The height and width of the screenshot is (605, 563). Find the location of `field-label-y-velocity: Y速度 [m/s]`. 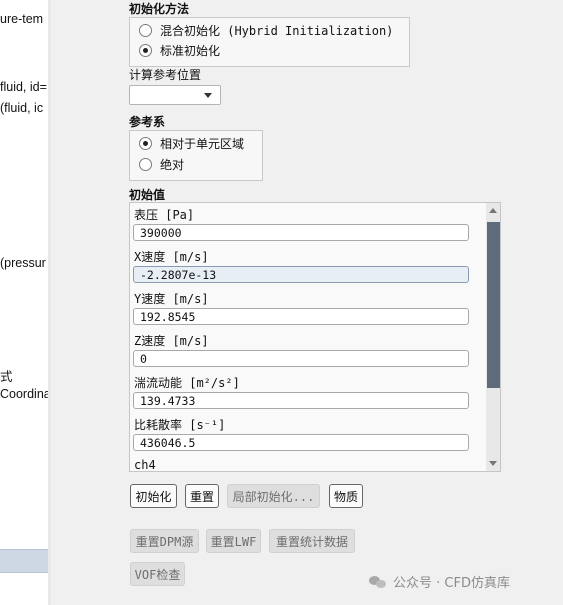

field-label-y-velocity: Y速度 [m/s] is located at coordinates (171, 299).